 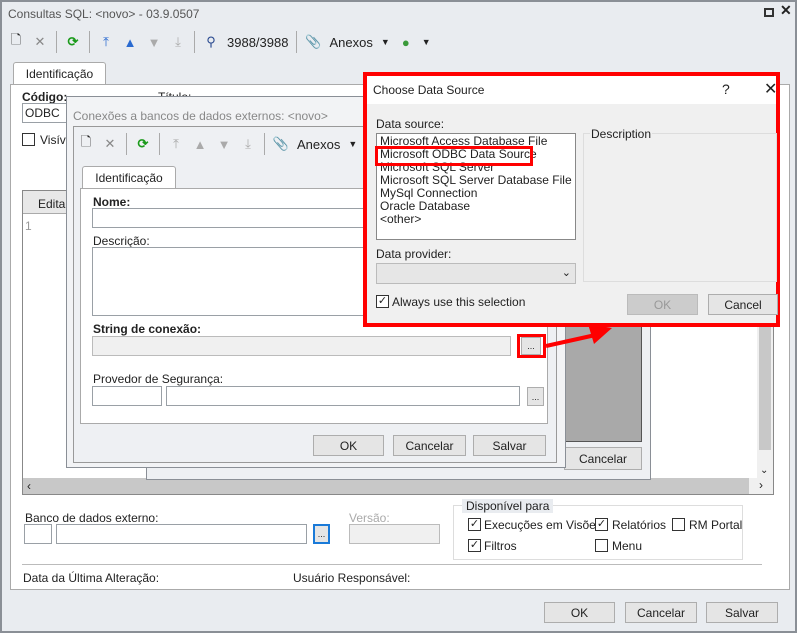 What do you see at coordinates (726, 89) in the screenshot?
I see `help-button: ?` at bounding box center [726, 89].